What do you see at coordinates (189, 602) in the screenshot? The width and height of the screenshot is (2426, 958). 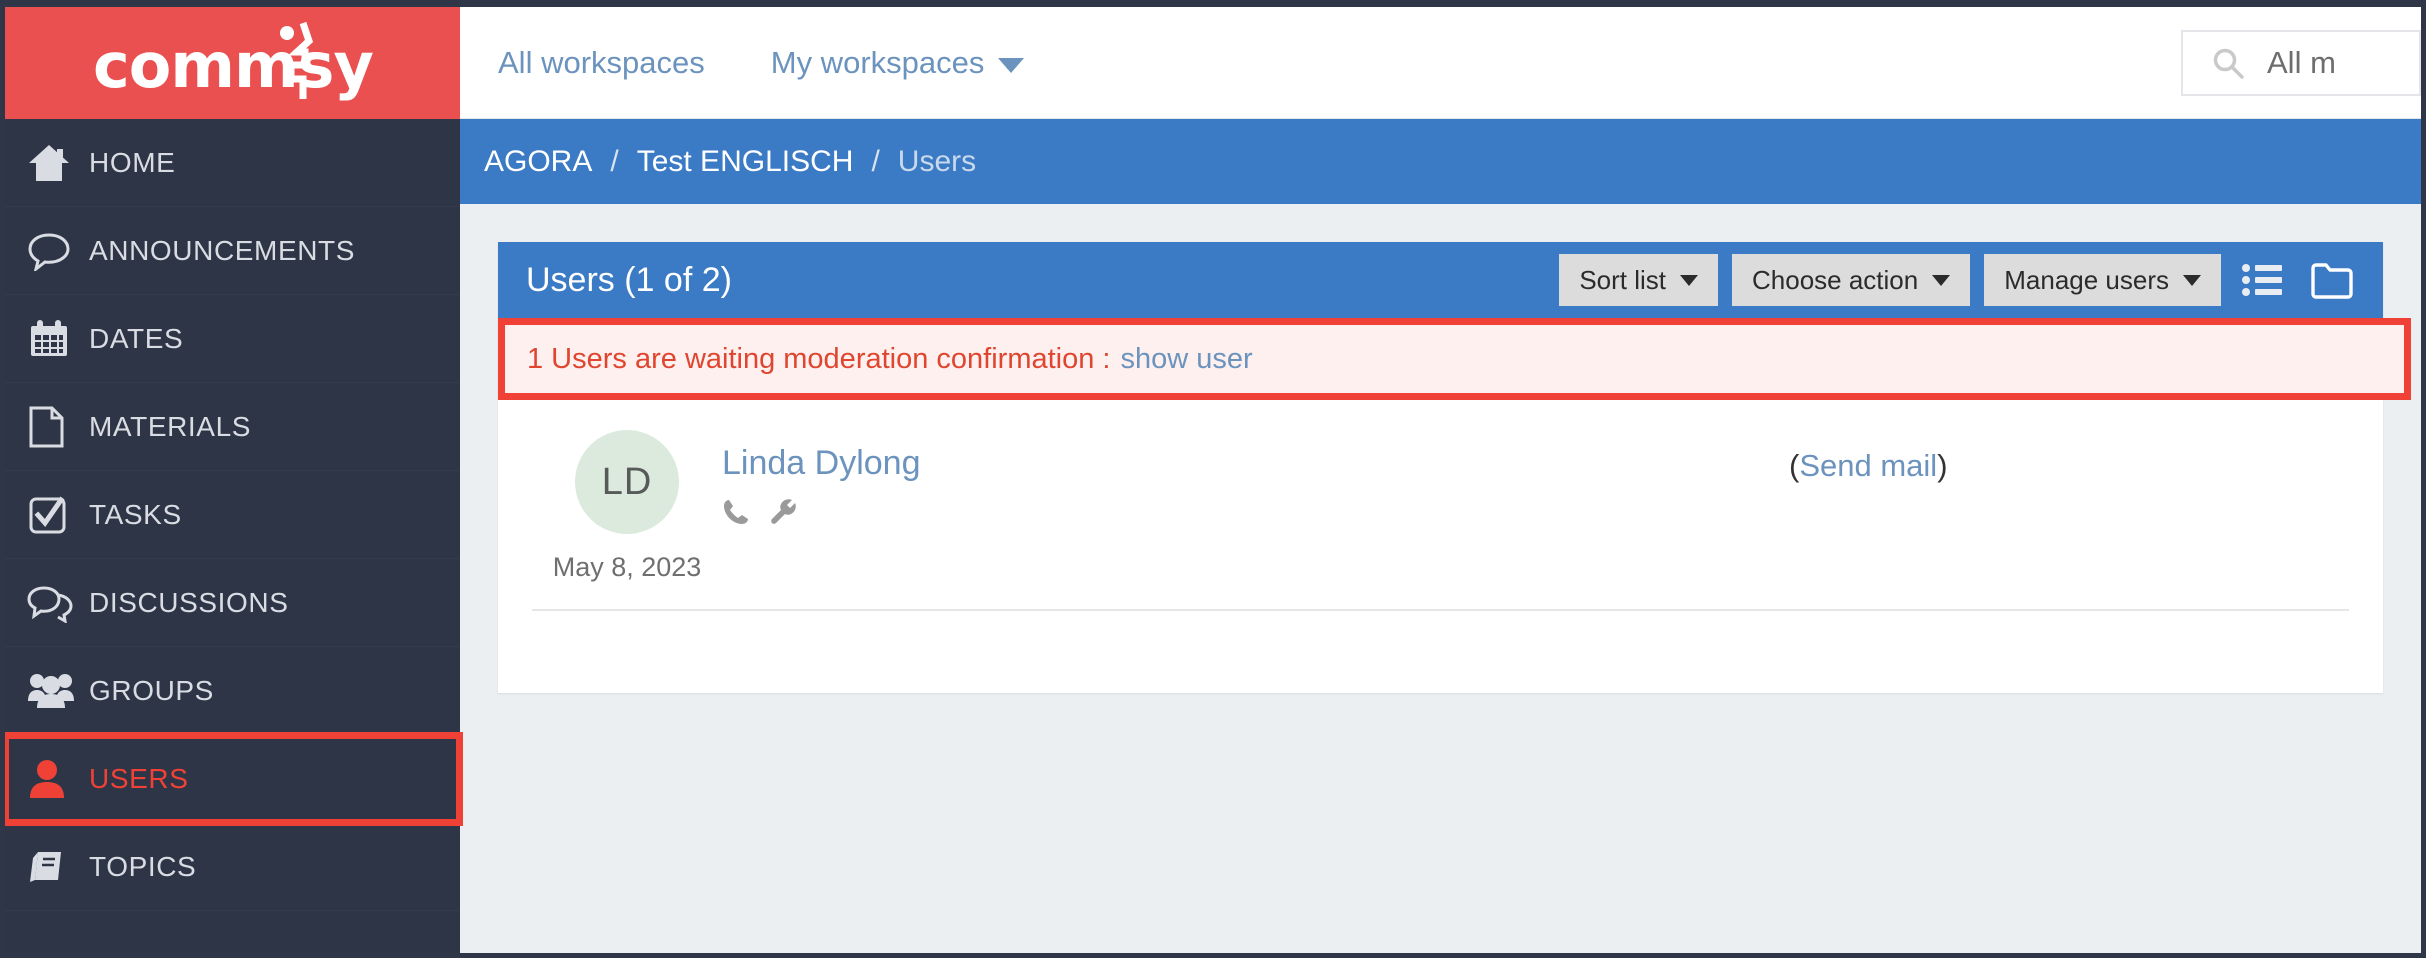 I see `sidebar-item-label: DISCUSSIONS` at bounding box center [189, 602].